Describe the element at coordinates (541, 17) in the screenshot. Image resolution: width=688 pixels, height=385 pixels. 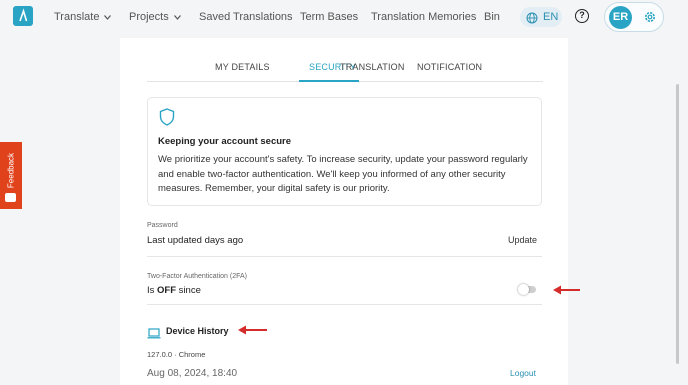
I see `language-selector: EN` at that location.